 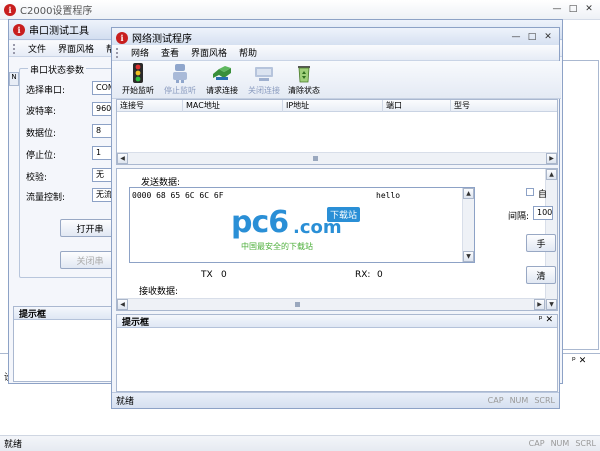 I want to click on table-scroll-thumb, so click(x=315, y=158).